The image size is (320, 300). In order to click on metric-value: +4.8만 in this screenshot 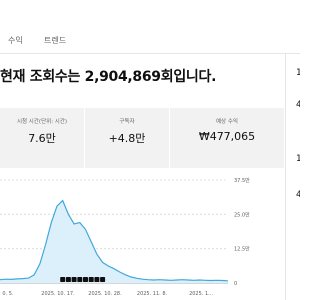, I will do `click(127, 138)`.